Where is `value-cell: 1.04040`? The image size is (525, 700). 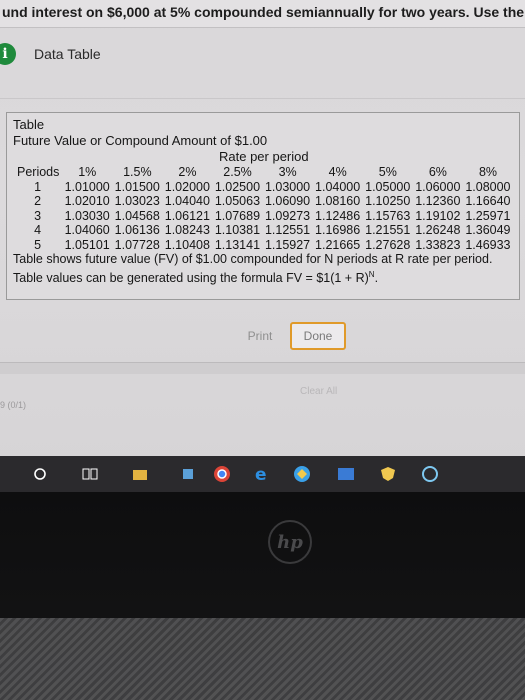
value-cell: 1.04040 is located at coordinates (187, 201).